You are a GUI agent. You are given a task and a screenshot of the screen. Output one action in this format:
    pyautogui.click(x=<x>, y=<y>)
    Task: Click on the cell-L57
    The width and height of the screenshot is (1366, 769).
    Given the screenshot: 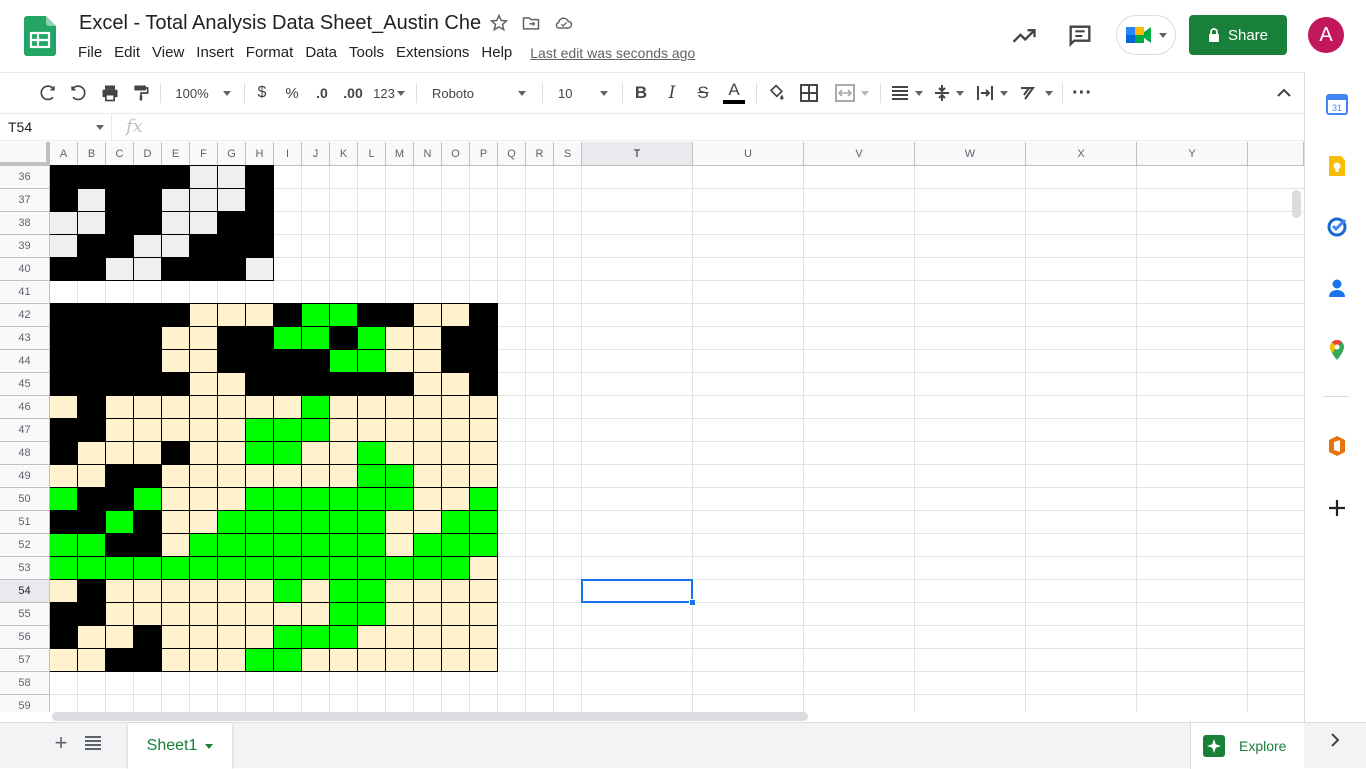 What is the action you would take?
    pyautogui.click(x=371, y=660)
    